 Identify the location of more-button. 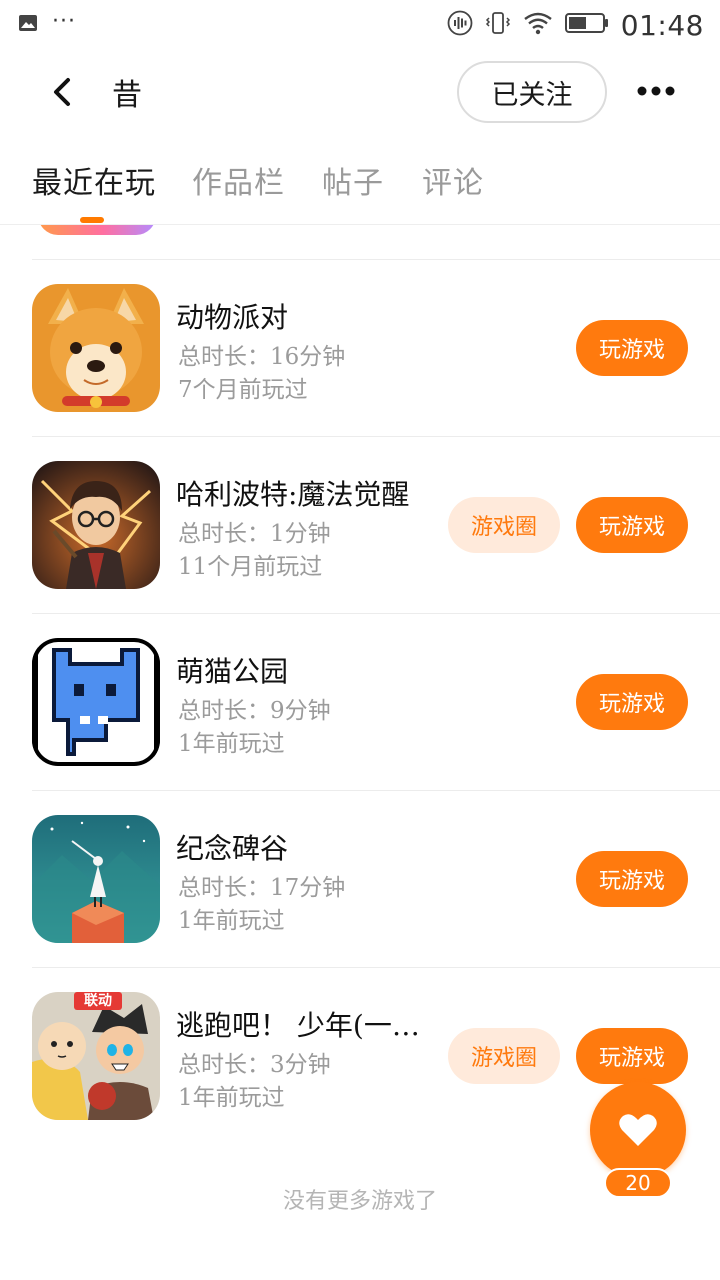
(658, 91).